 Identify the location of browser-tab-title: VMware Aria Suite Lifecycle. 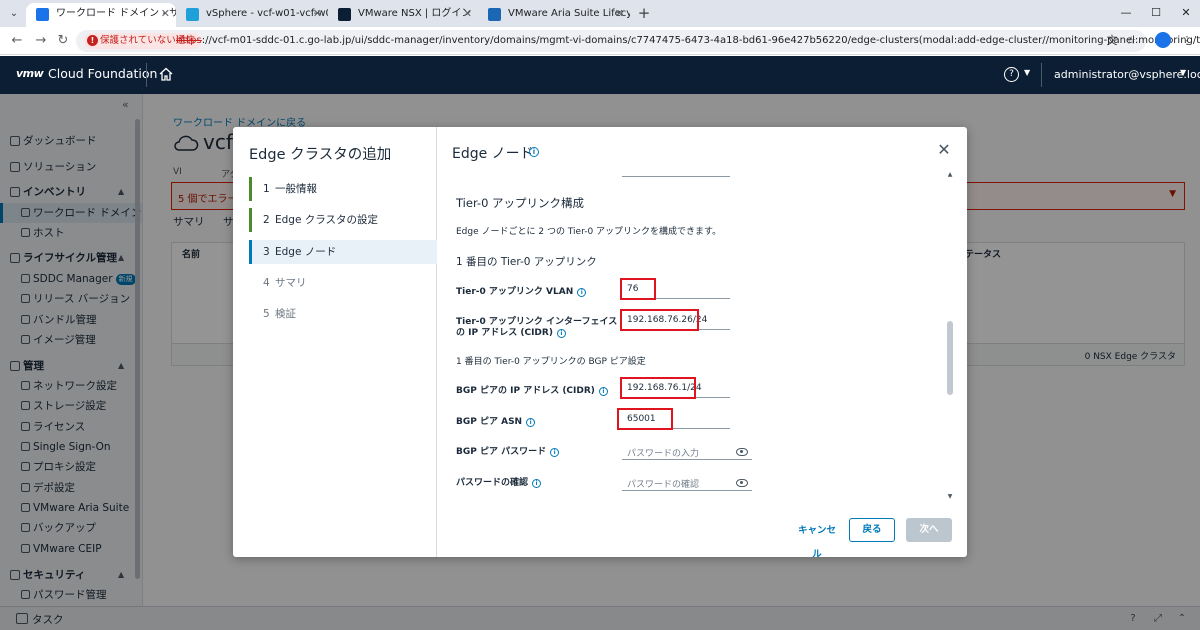
(569, 13).